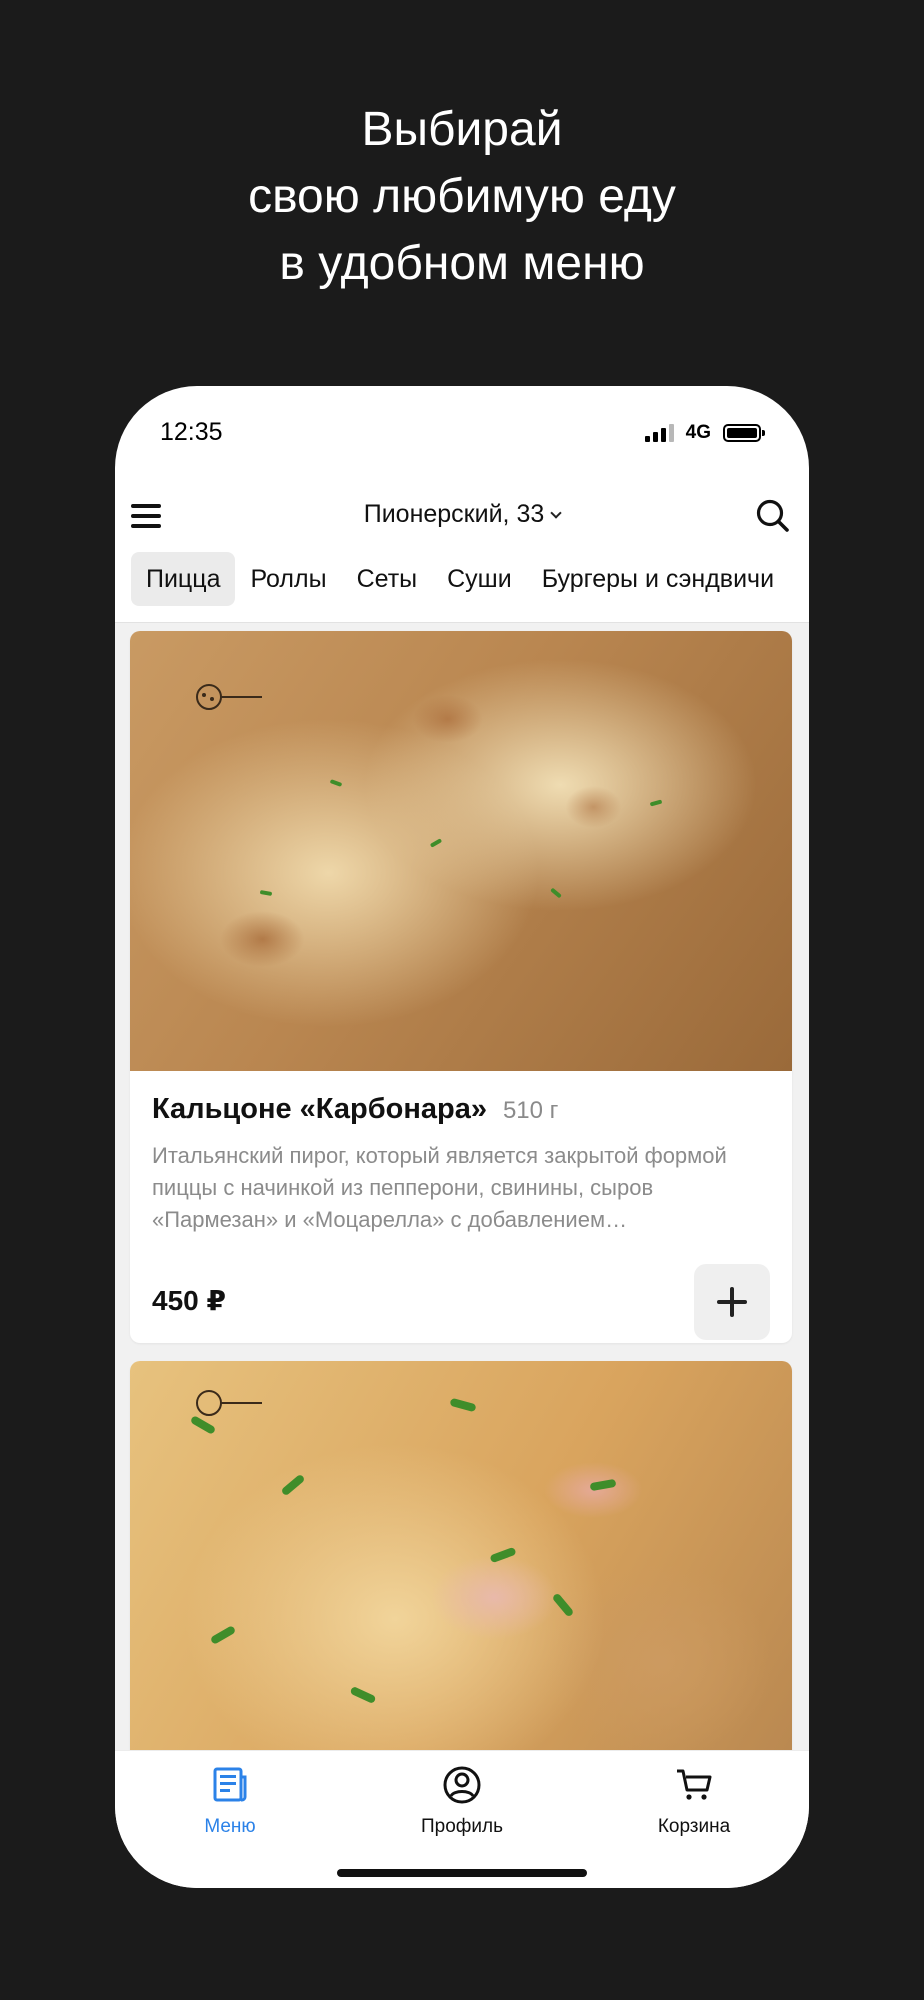 This screenshot has height=2000, width=924. I want to click on chevron-down-icon, so click(556, 513).